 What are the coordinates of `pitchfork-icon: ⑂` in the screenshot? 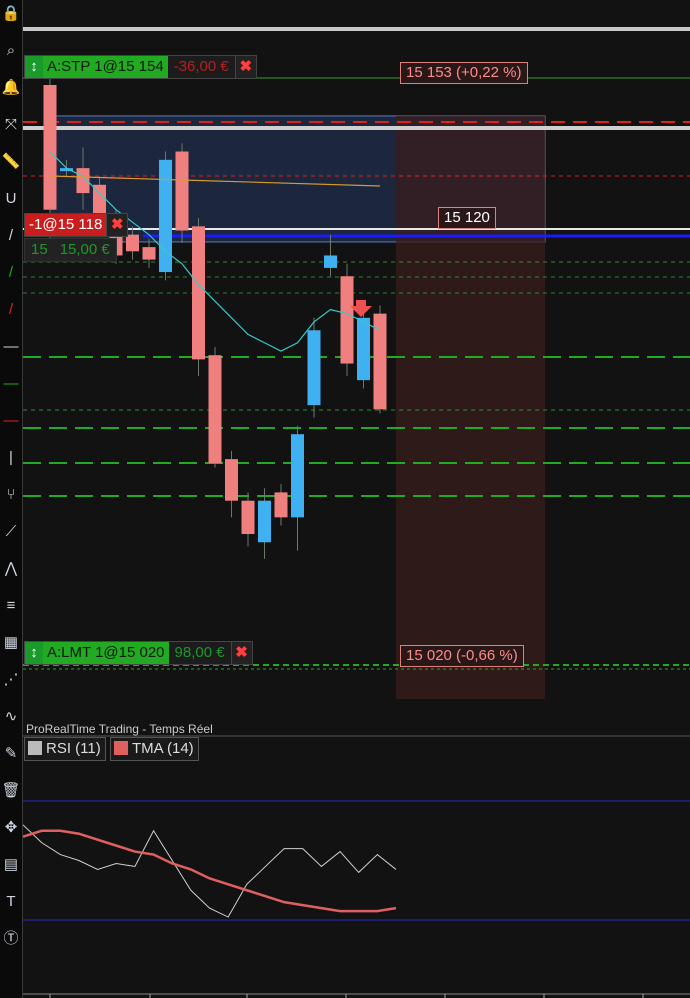 It's located at (11, 495).